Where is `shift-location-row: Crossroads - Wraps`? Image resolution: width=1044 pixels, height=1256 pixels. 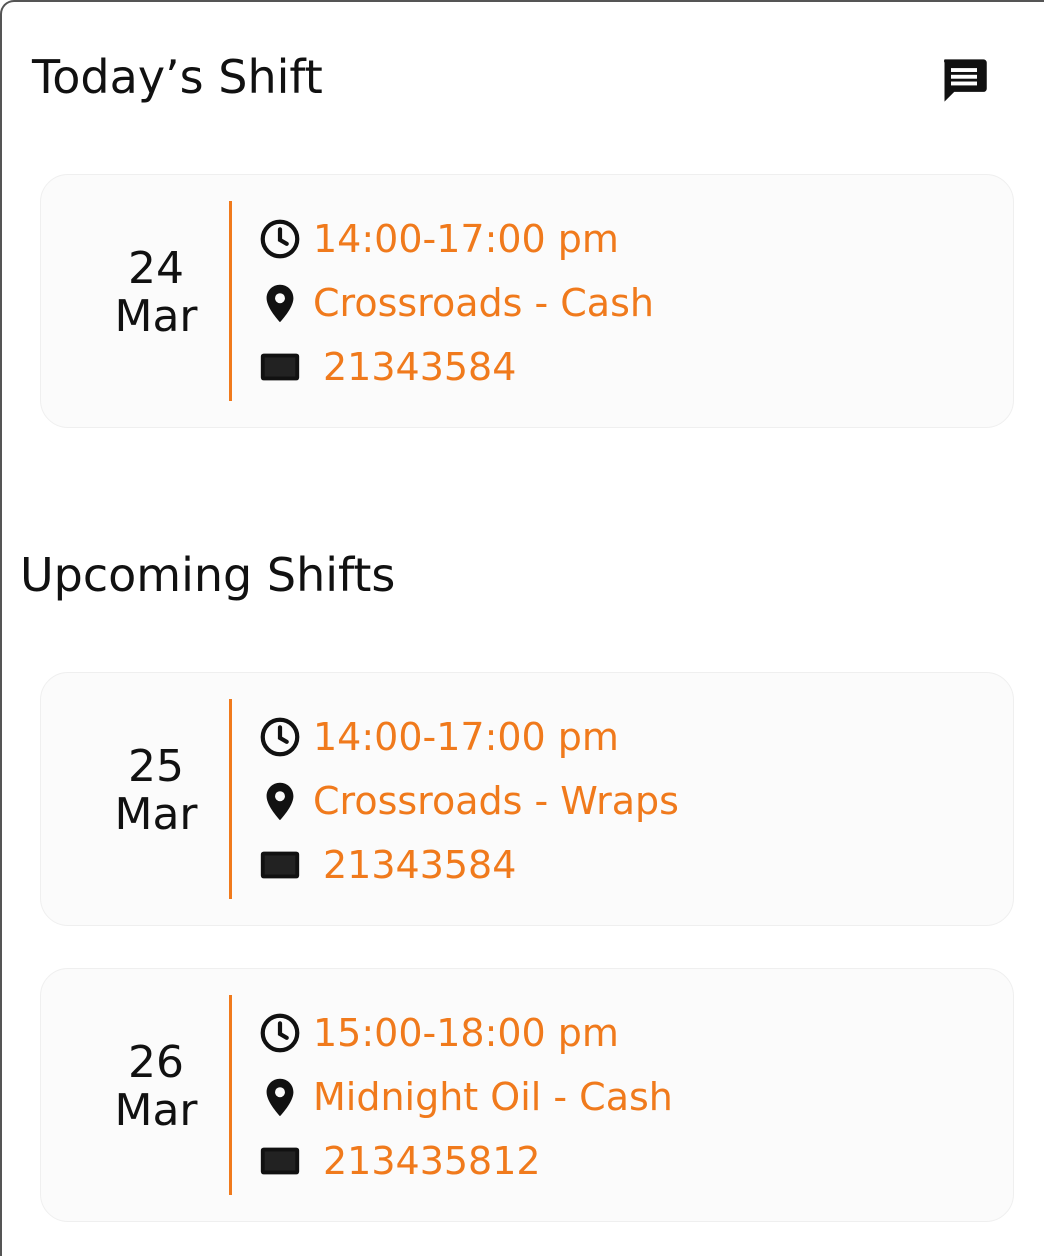
shift-location-row: Crossroads - Wraps is located at coordinates (468, 801).